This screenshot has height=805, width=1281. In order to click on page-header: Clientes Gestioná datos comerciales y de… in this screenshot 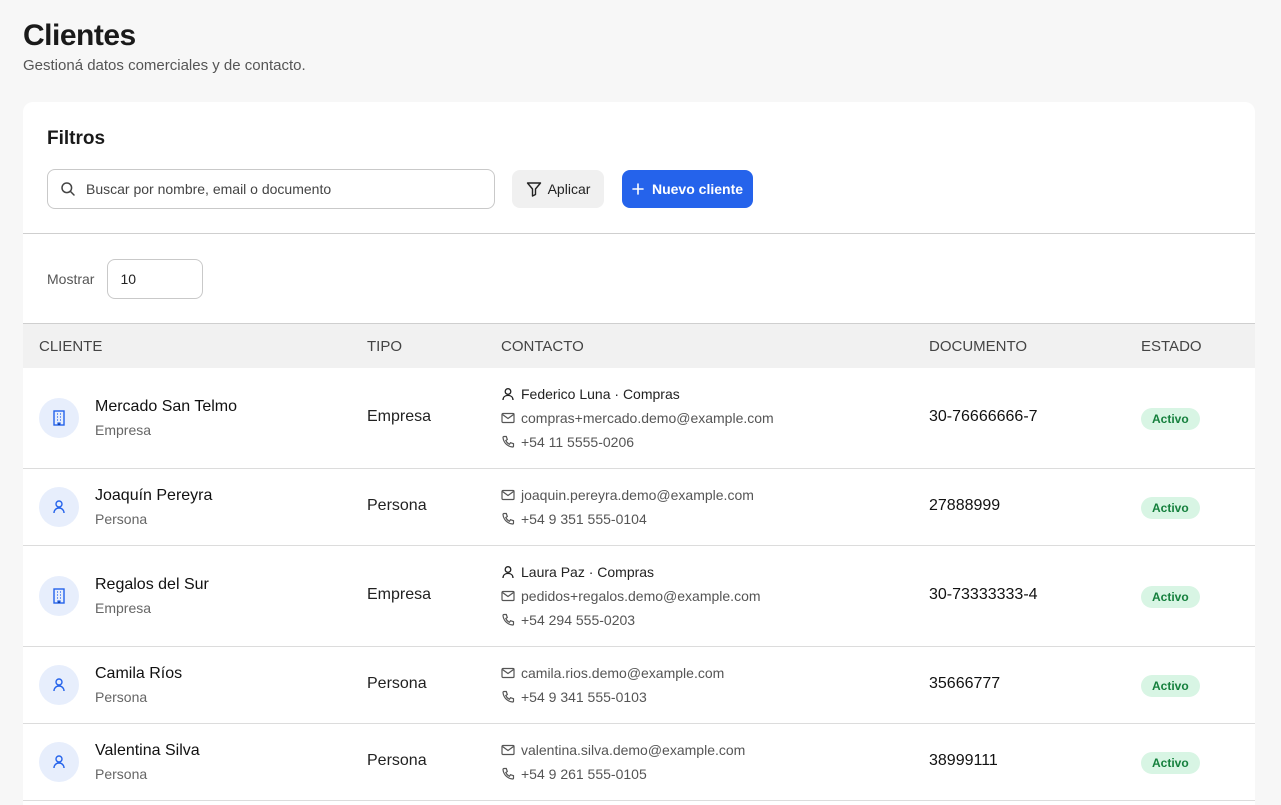, I will do `click(164, 46)`.